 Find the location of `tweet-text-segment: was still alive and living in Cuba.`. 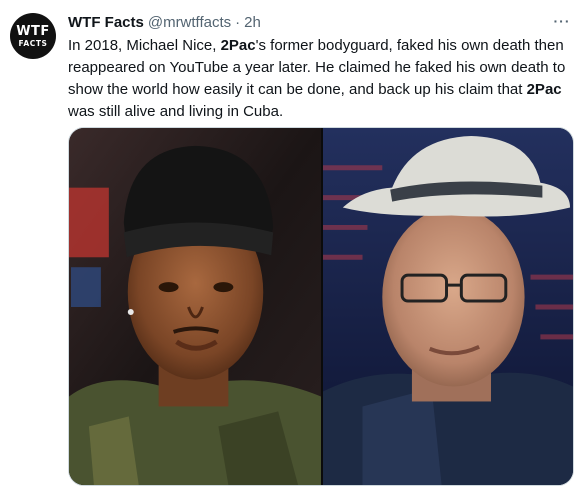

tweet-text-segment: was still alive and living in Cuba. is located at coordinates (176, 111).